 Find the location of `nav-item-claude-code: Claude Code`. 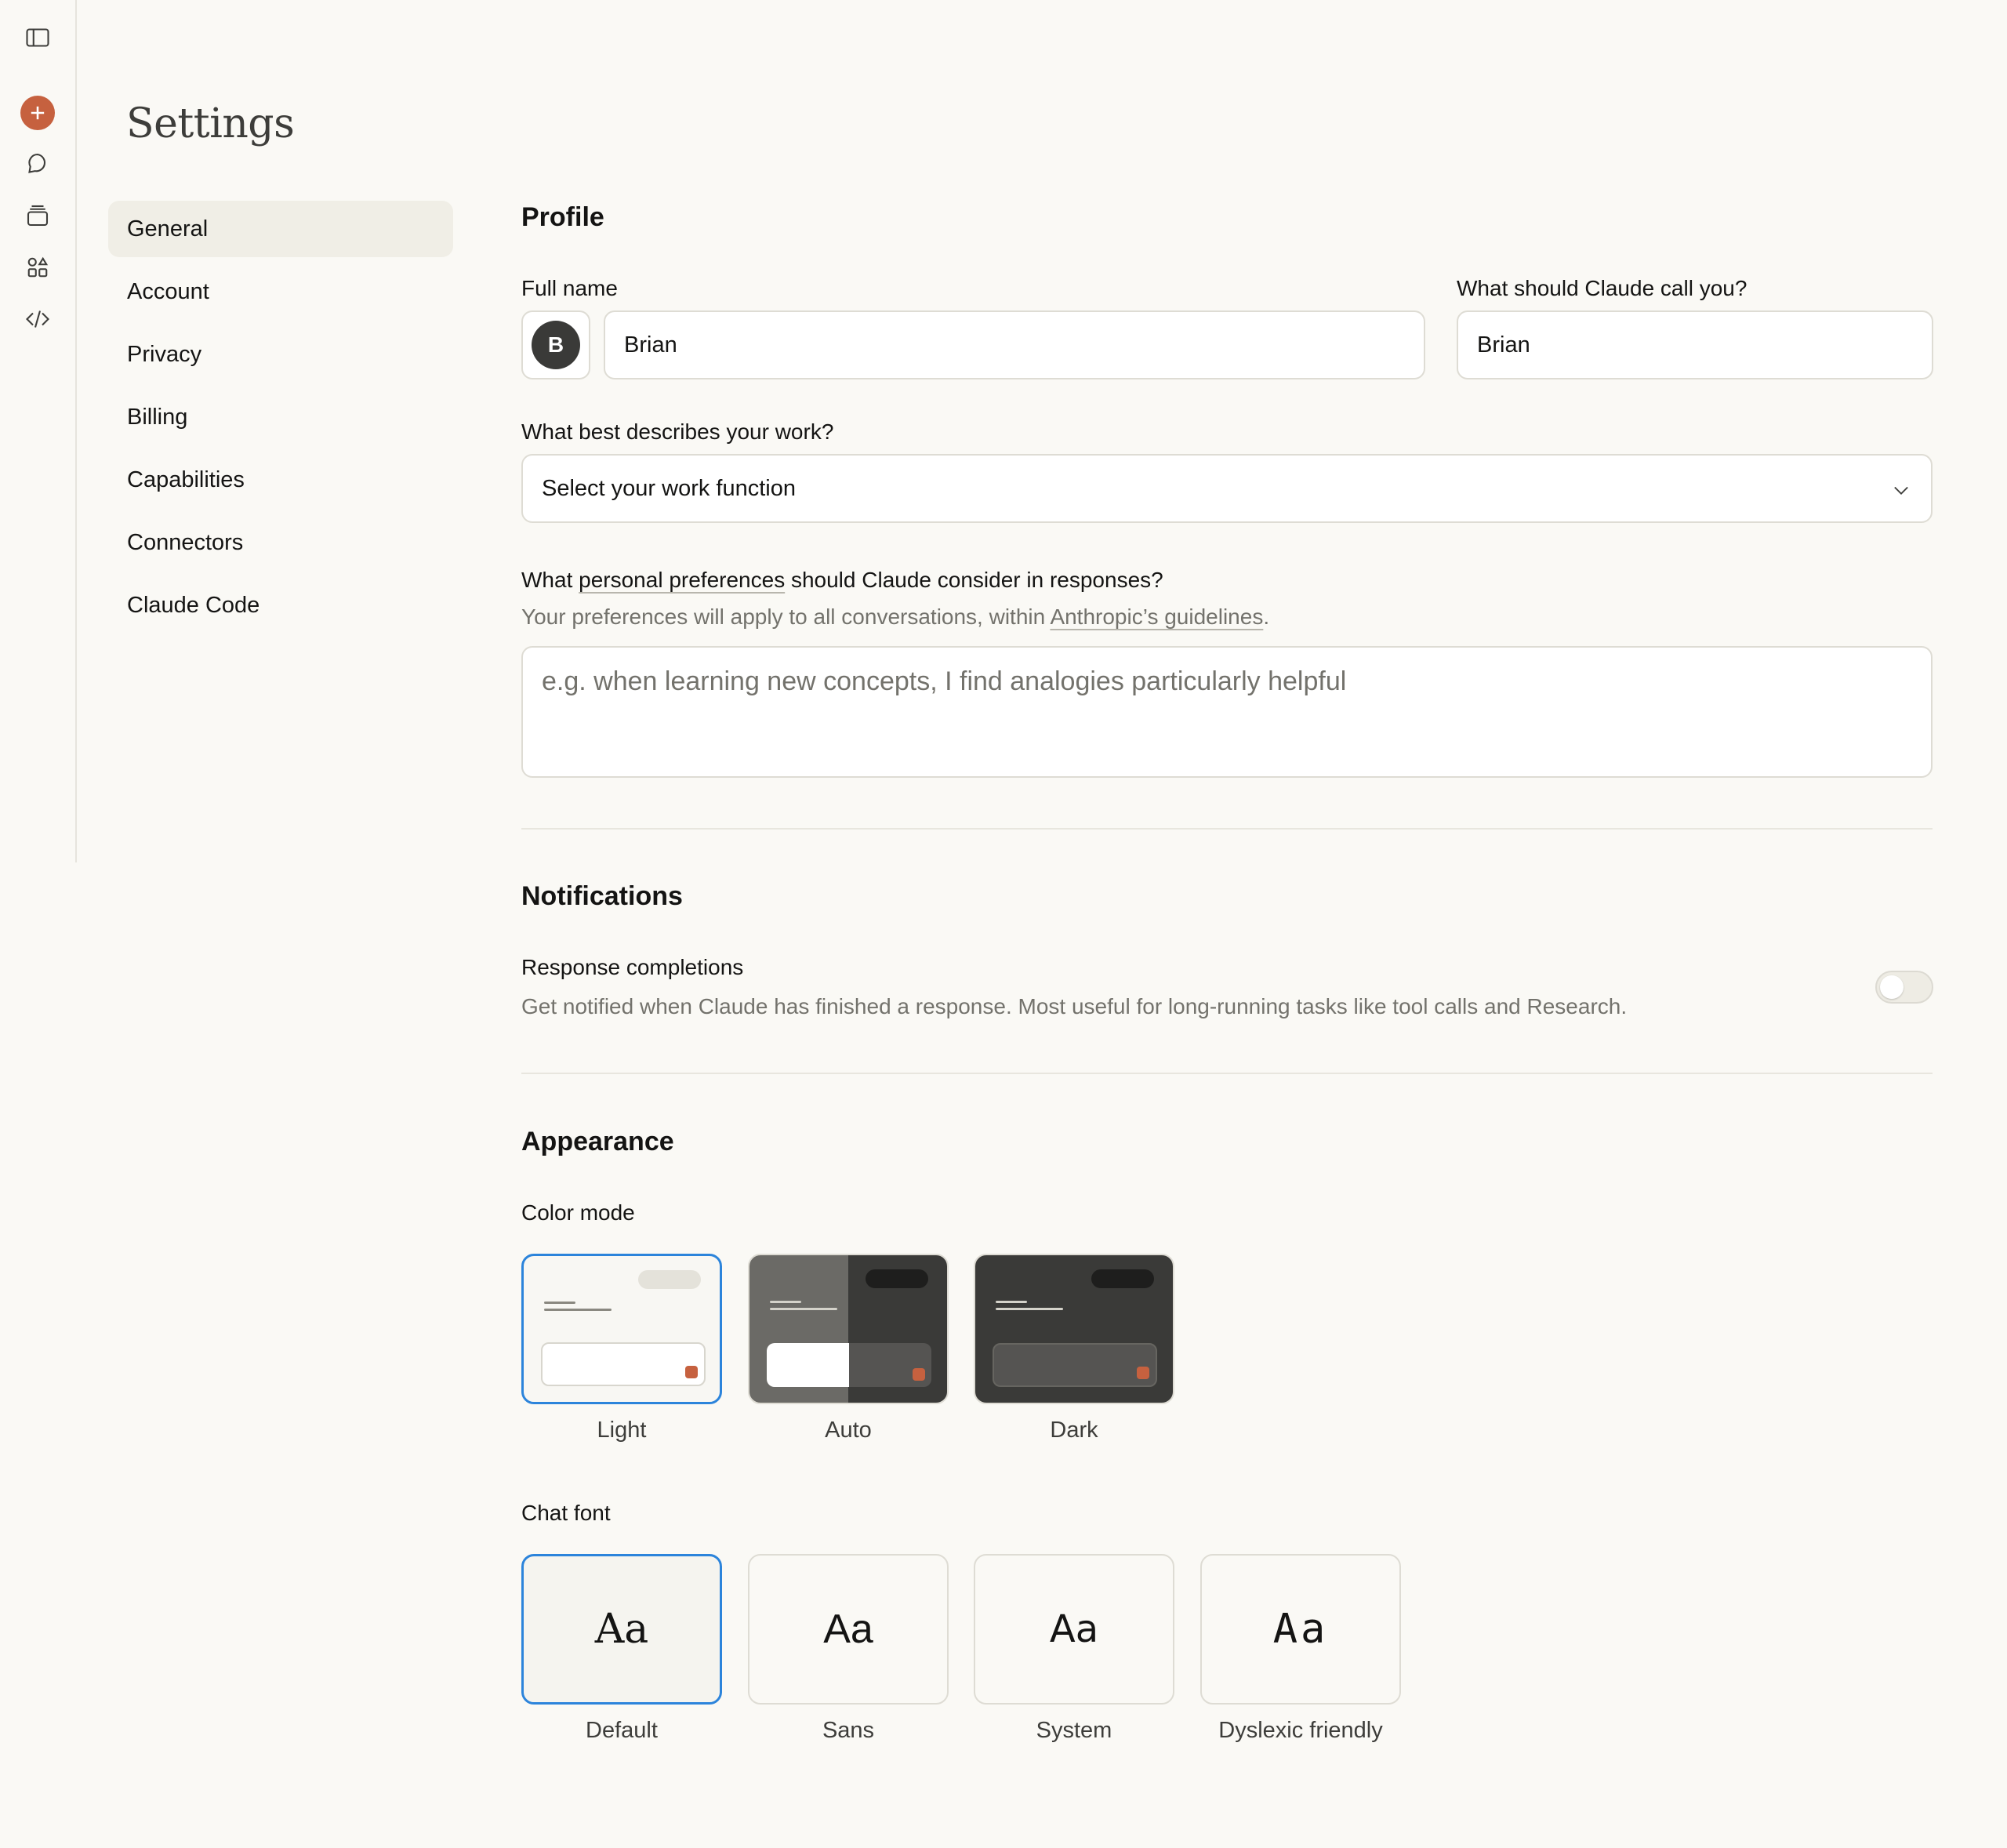

nav-item-claude-code: Claude Code is located at coordinates (280, 605).